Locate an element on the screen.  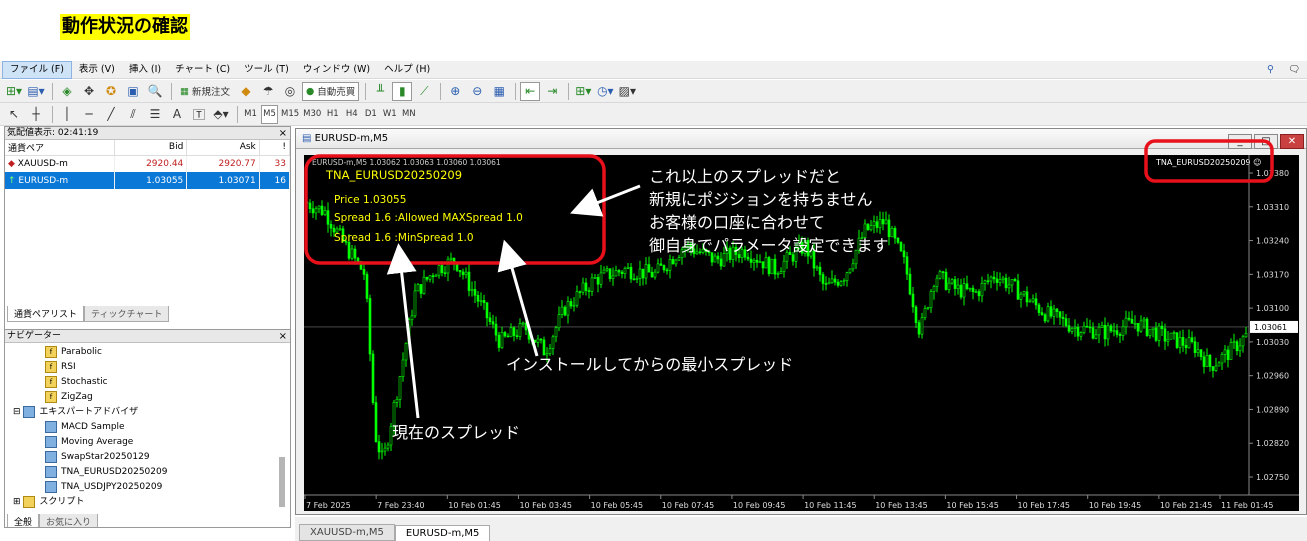
col-bid: Bid is located at coordinates (151, 148).